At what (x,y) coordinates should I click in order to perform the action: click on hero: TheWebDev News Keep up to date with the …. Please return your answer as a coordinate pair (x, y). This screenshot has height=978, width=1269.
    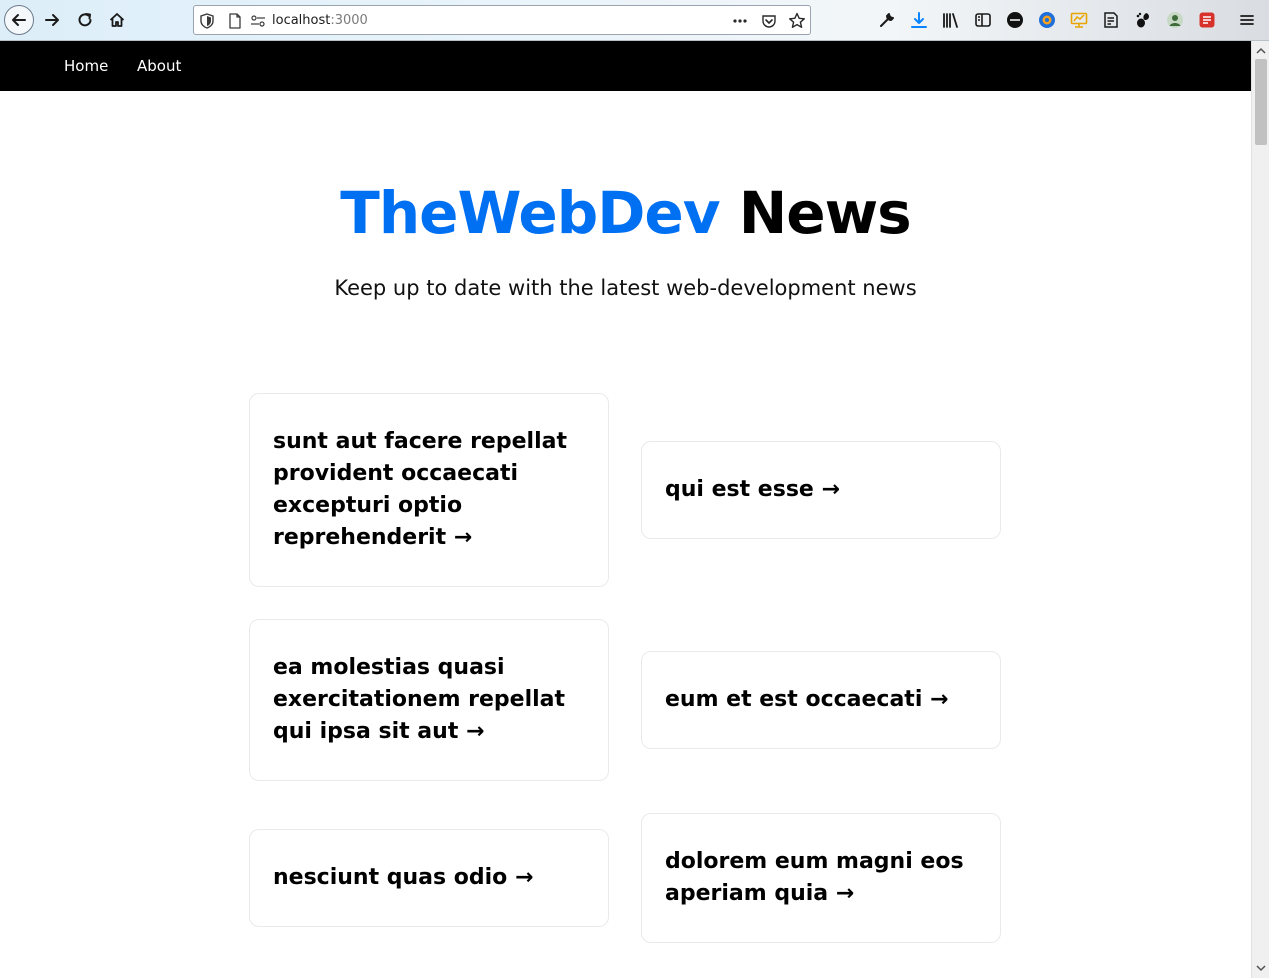
    Looking at the image, I should click on (625, 237).